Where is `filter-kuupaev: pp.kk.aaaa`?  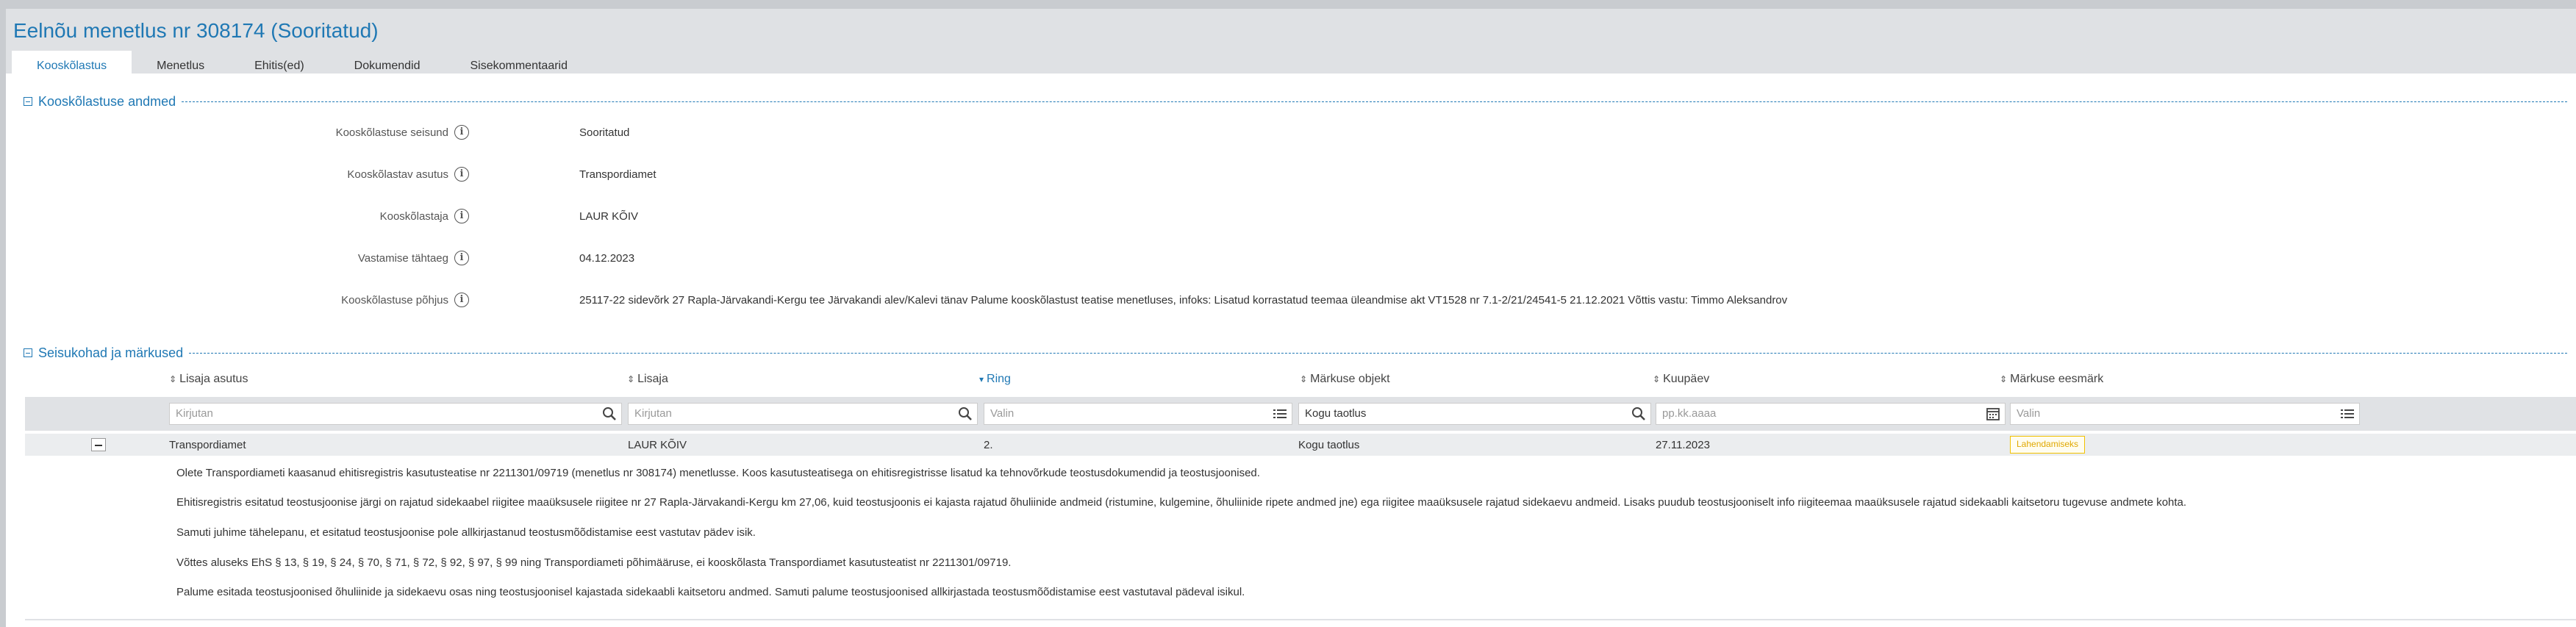
filter-kuupaev: pp.kk.aaaa is located at coordinates (1831, 414).